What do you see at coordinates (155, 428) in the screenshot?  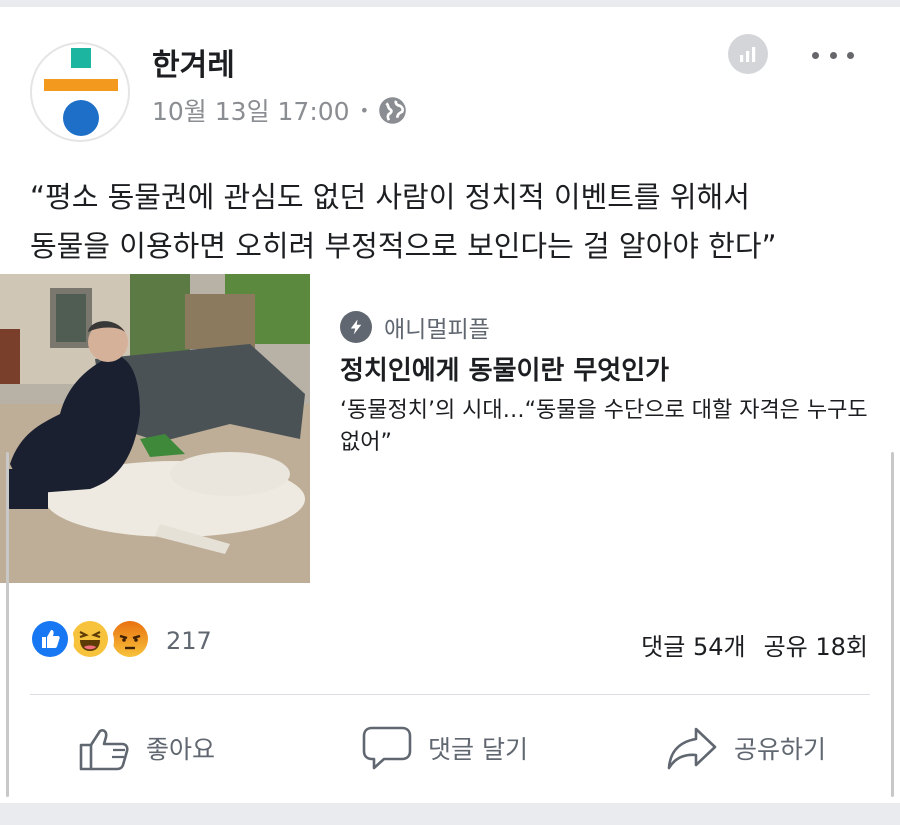 I see `link-thumbnail-image` at bounding box center [155, 428].